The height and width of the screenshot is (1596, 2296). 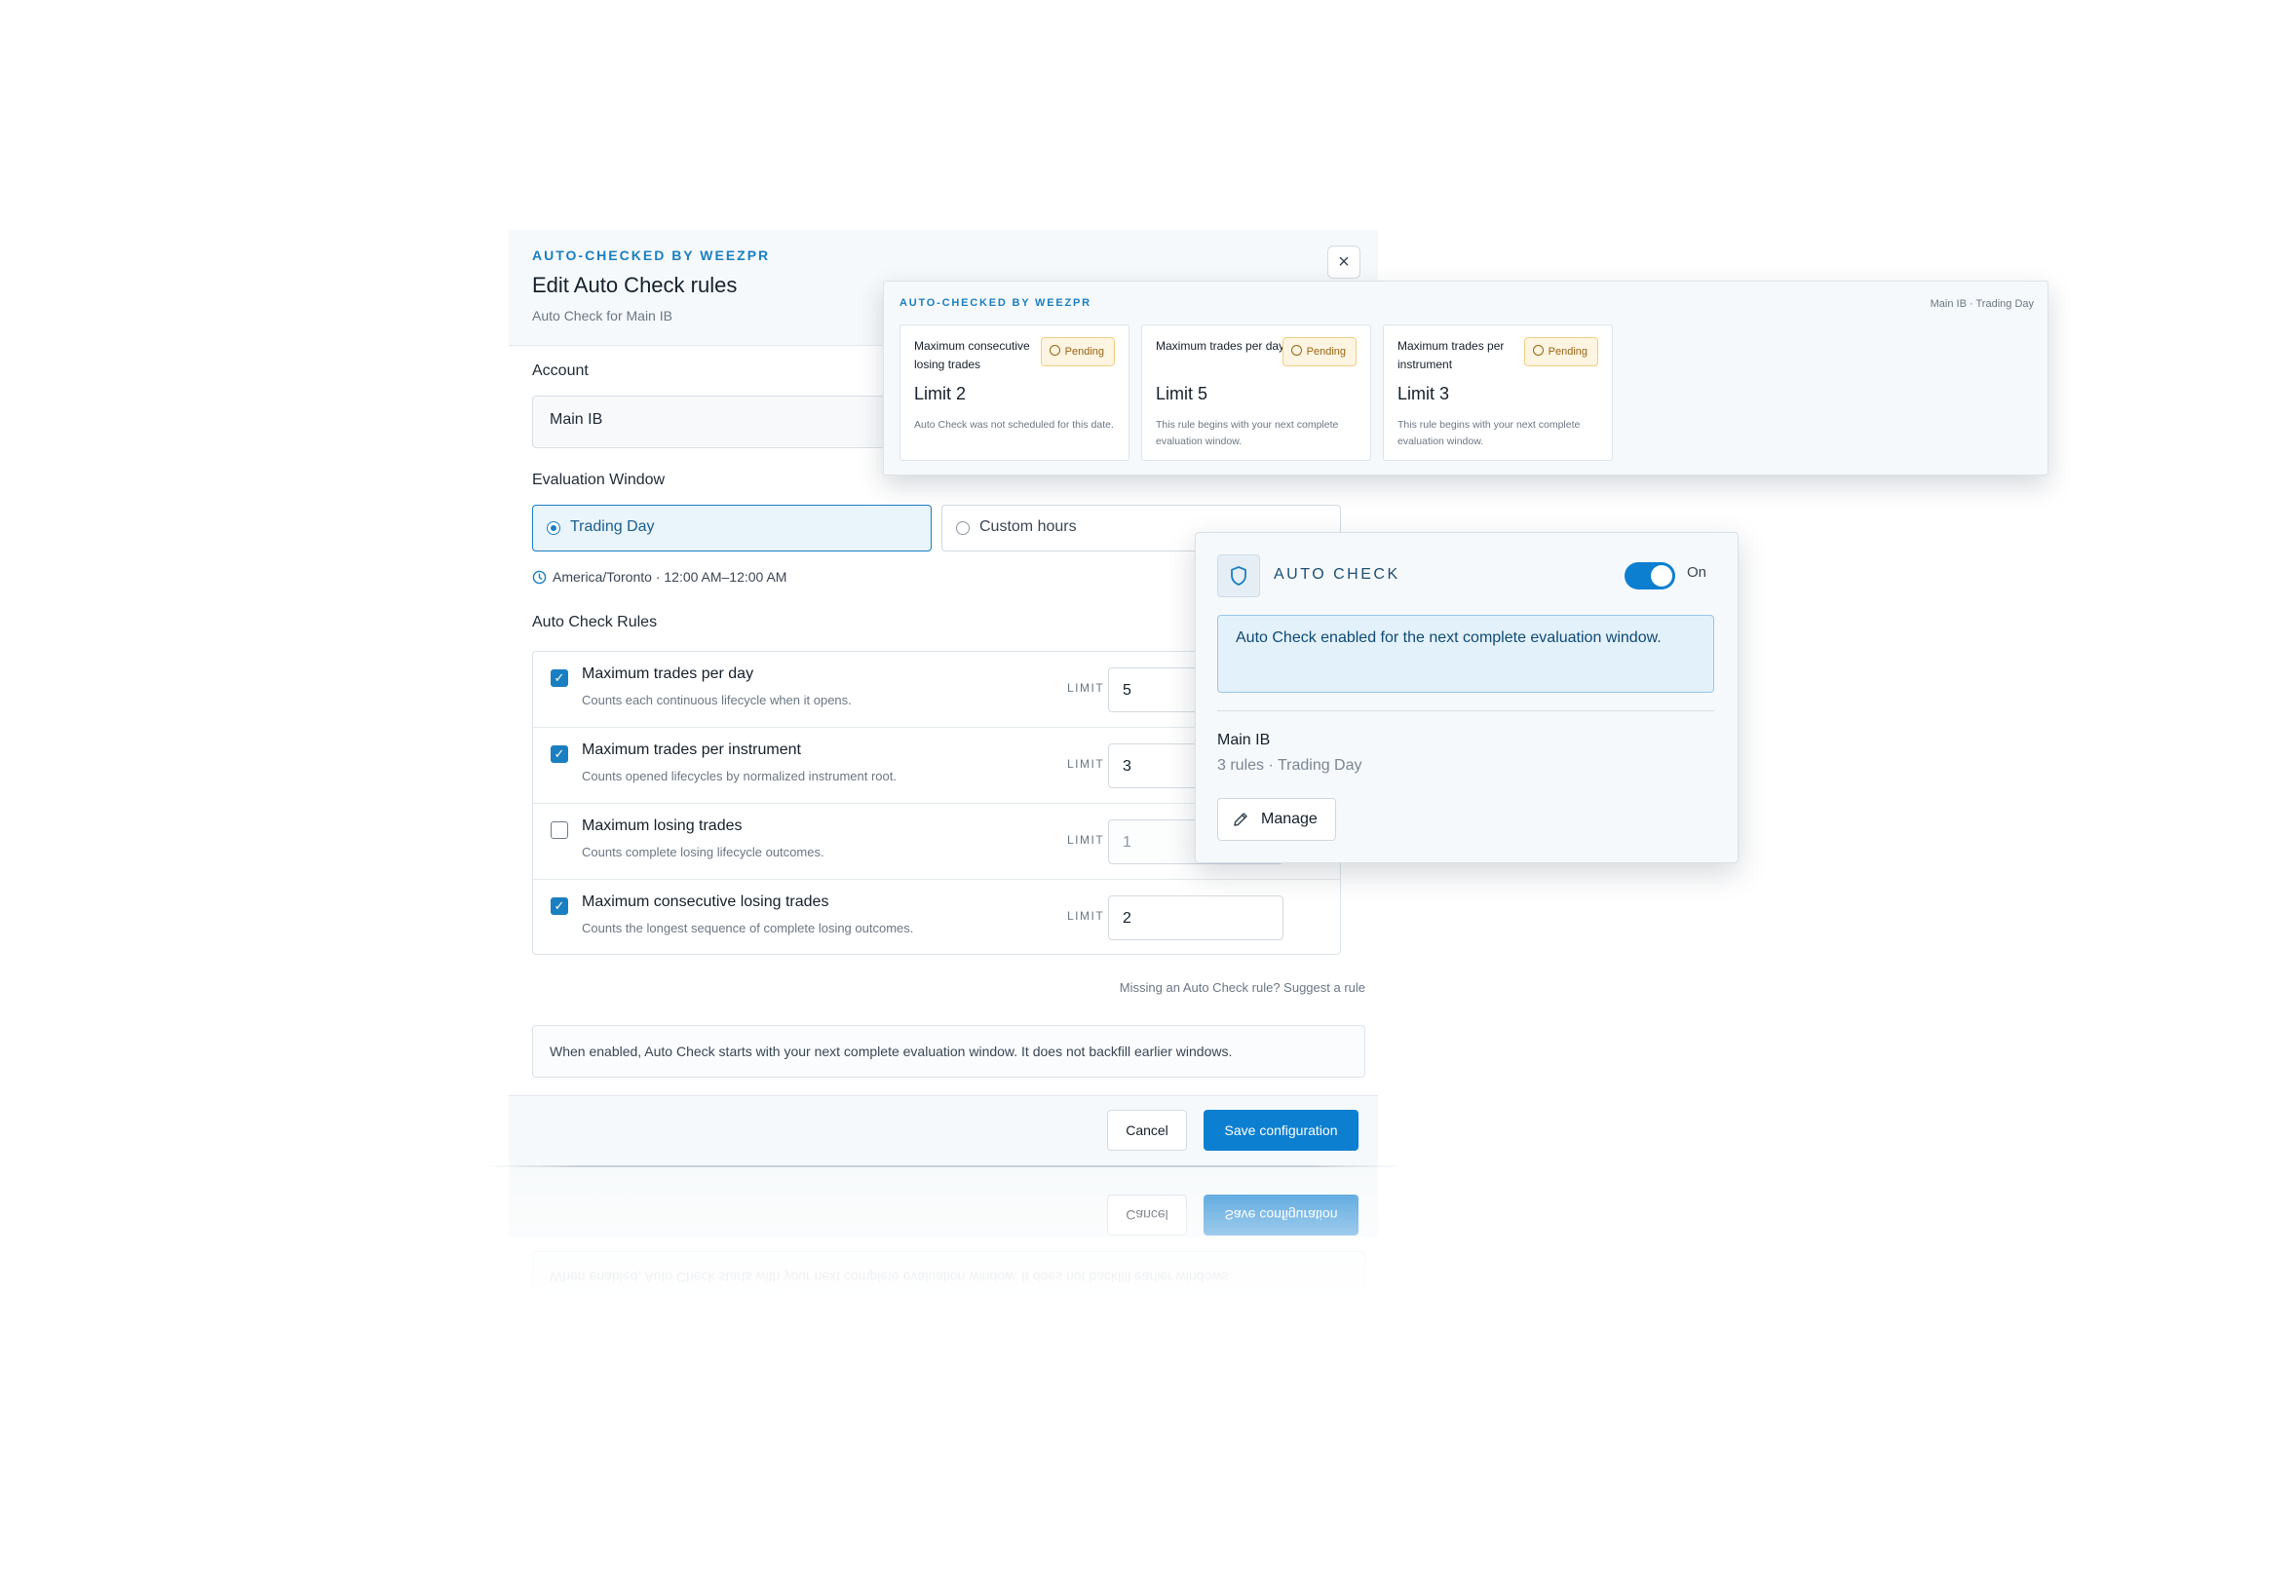 What do you see at coordinates (670, 577) in the screenshot?
I see `timezone-text: America/Toronto · 12:00 AM–12:00 AM` at bounding box center [670, 577].